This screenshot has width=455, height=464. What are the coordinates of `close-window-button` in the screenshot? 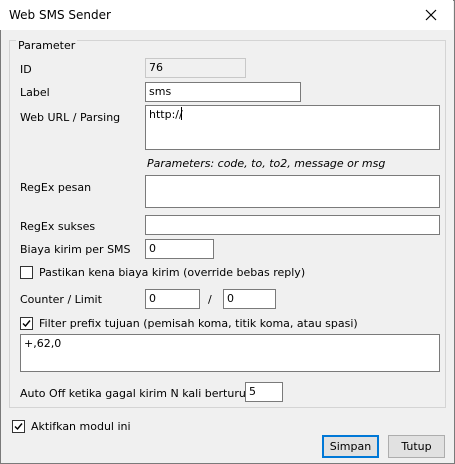 It's located at (431, 15).